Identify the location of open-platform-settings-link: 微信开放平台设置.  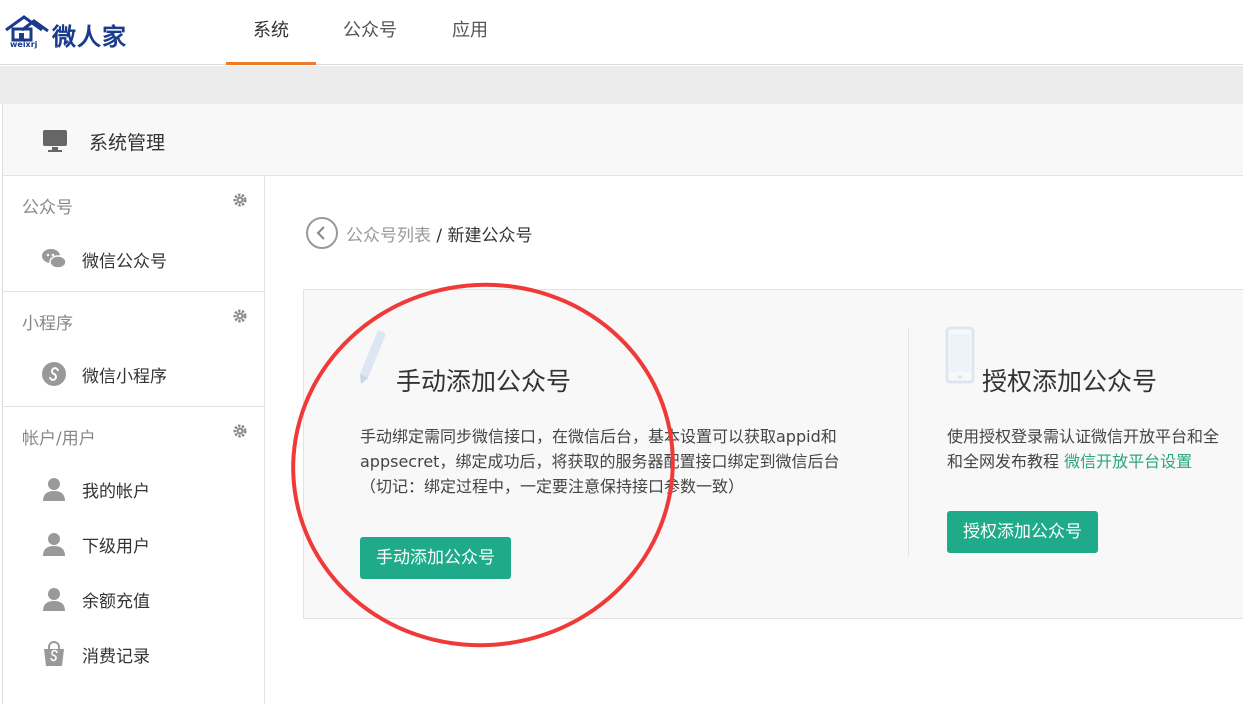
(1128, 461).